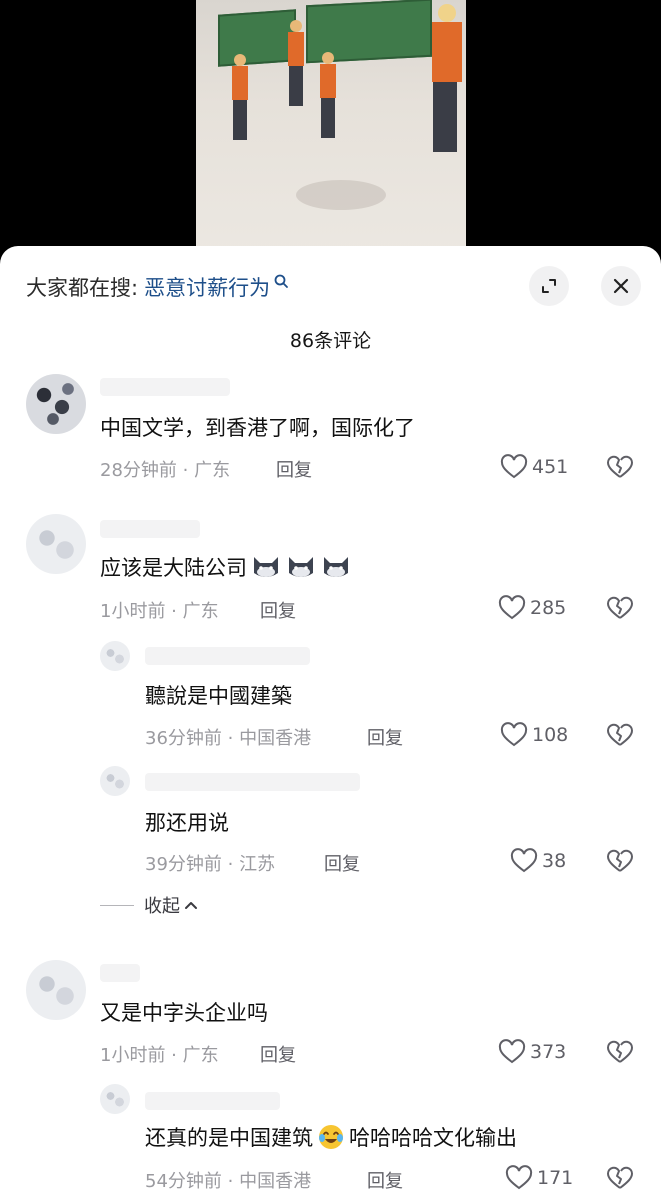 The image size is (661, 1199). Describe the element at coordinates (117, 905) in the screenshot. I see `divider` at that location.